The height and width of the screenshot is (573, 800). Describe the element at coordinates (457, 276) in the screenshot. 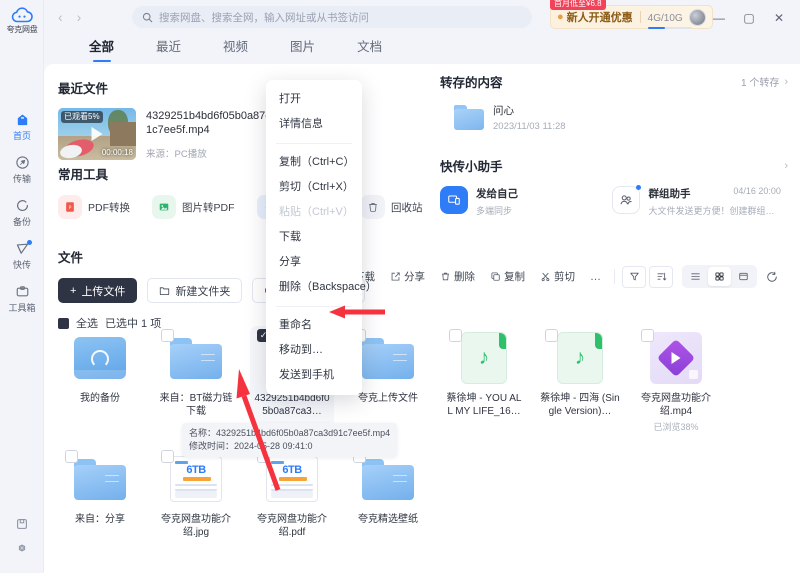

I see `delete-button: 删除` at that location.